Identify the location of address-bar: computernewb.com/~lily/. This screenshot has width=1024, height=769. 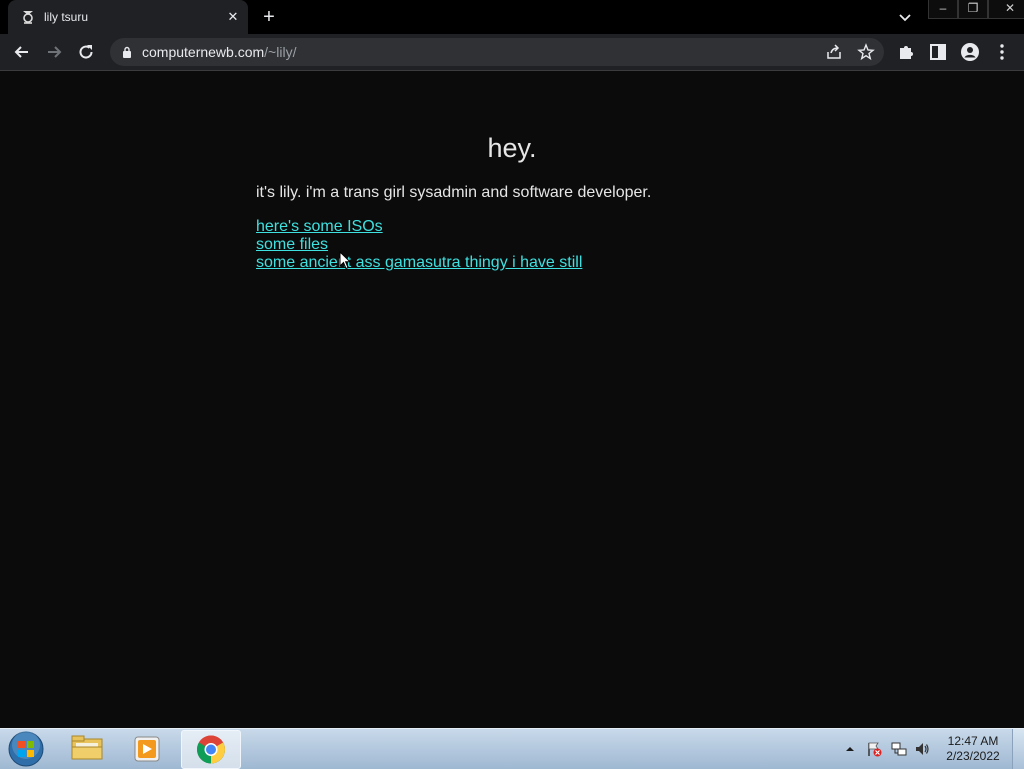
(497, 52).